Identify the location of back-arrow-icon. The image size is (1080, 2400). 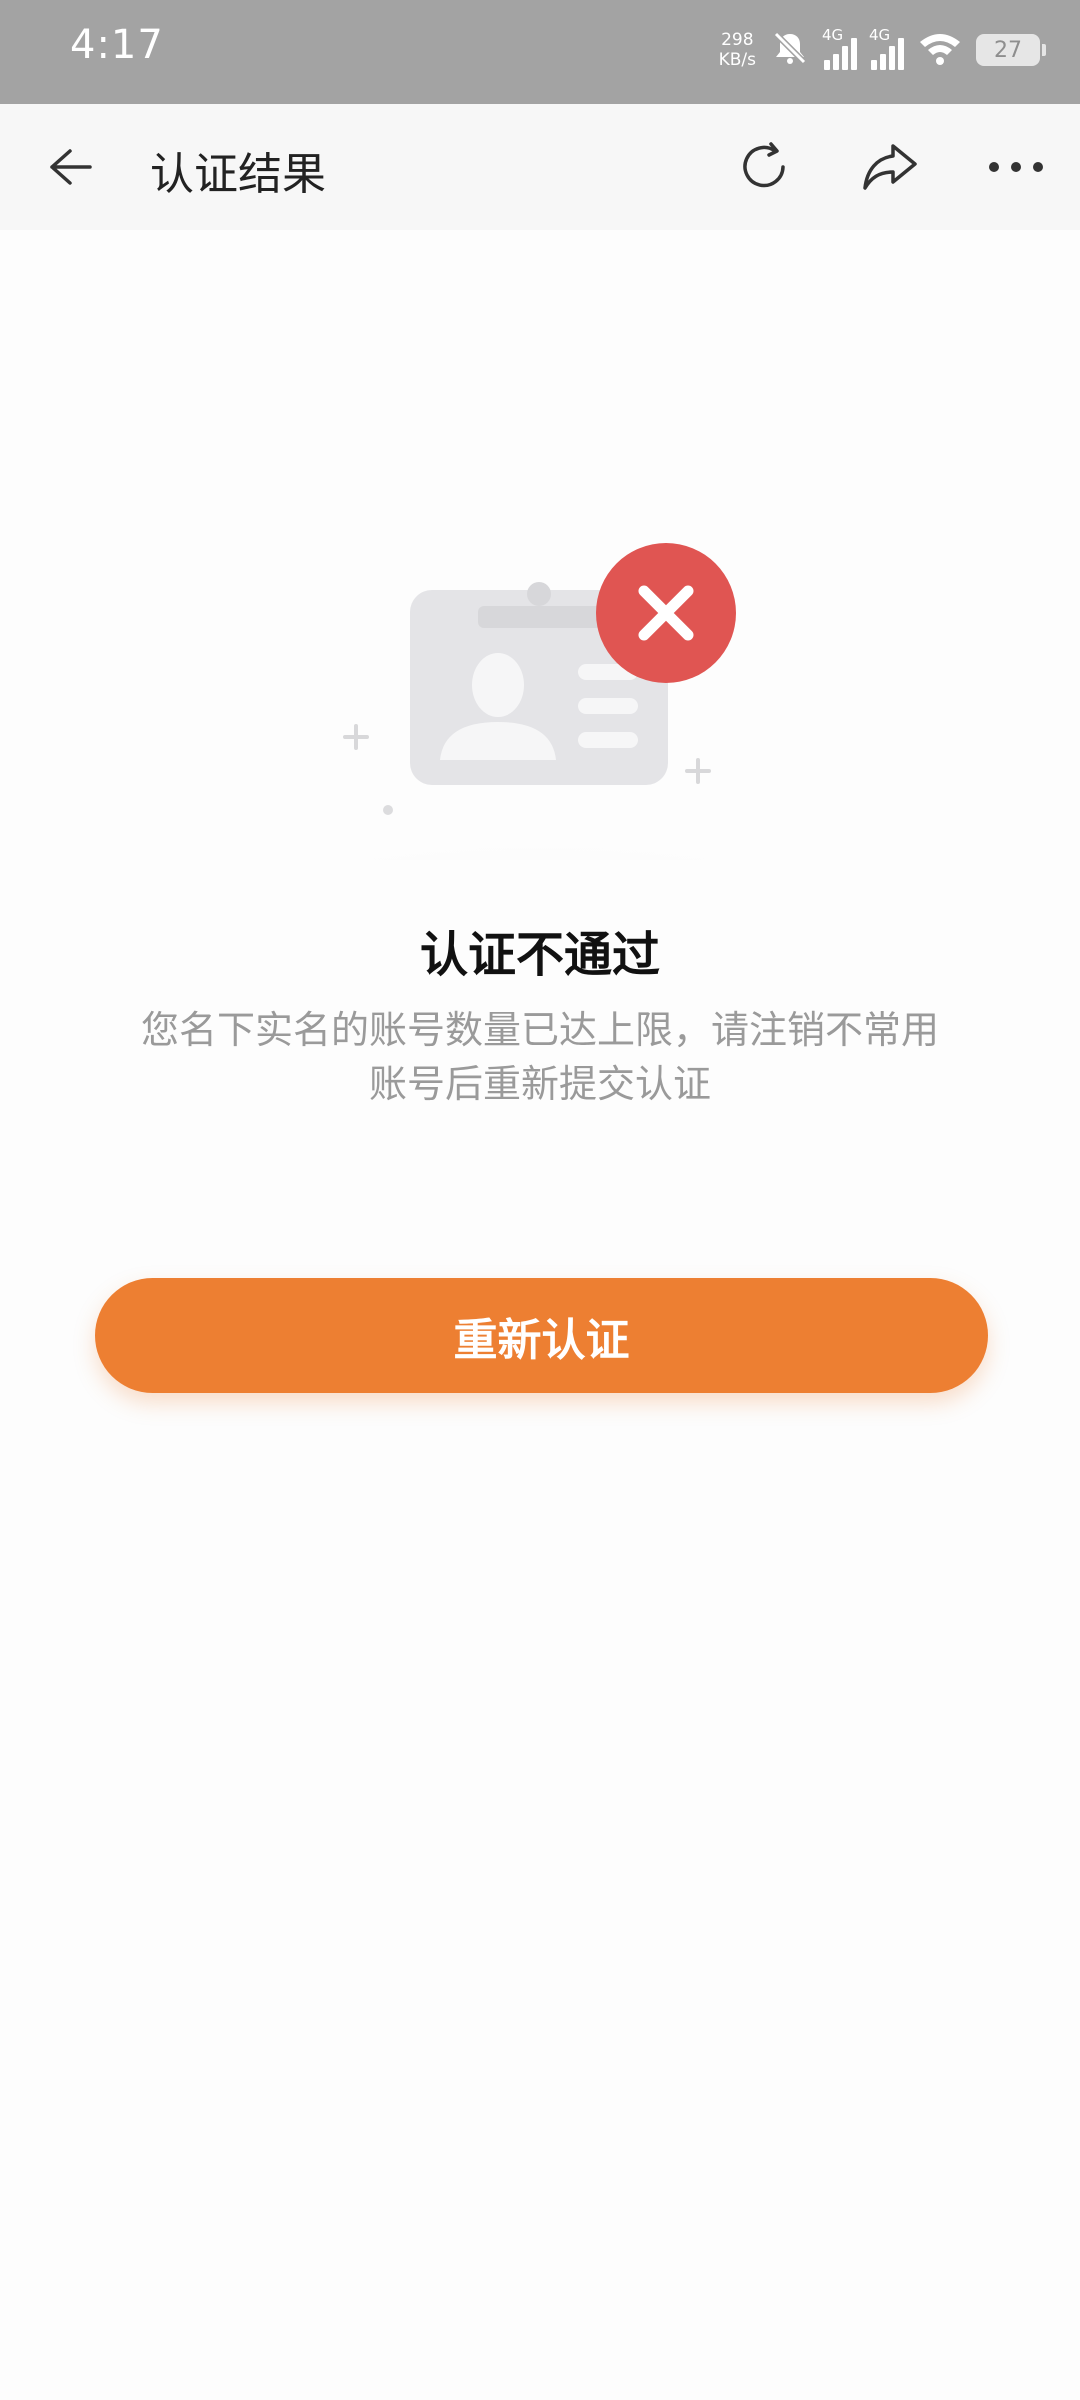
(71, 167).